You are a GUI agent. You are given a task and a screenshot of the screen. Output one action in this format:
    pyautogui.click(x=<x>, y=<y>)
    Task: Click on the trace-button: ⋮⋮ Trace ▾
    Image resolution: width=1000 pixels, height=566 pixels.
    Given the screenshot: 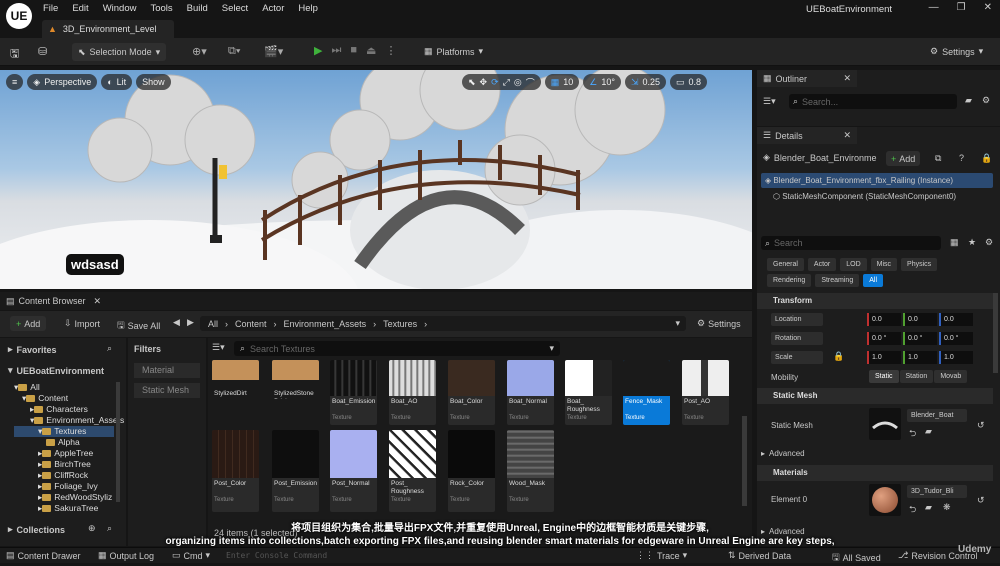 What is the action you would take?
    pyautogui.click(x=661, y=555)
    